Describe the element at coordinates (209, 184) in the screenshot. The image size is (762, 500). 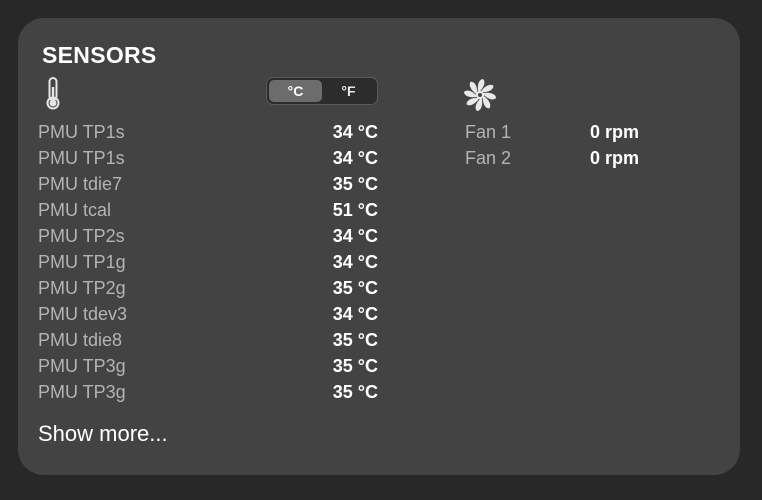
I see `sensor-row: PMU tdie7 35 °C` at that location.